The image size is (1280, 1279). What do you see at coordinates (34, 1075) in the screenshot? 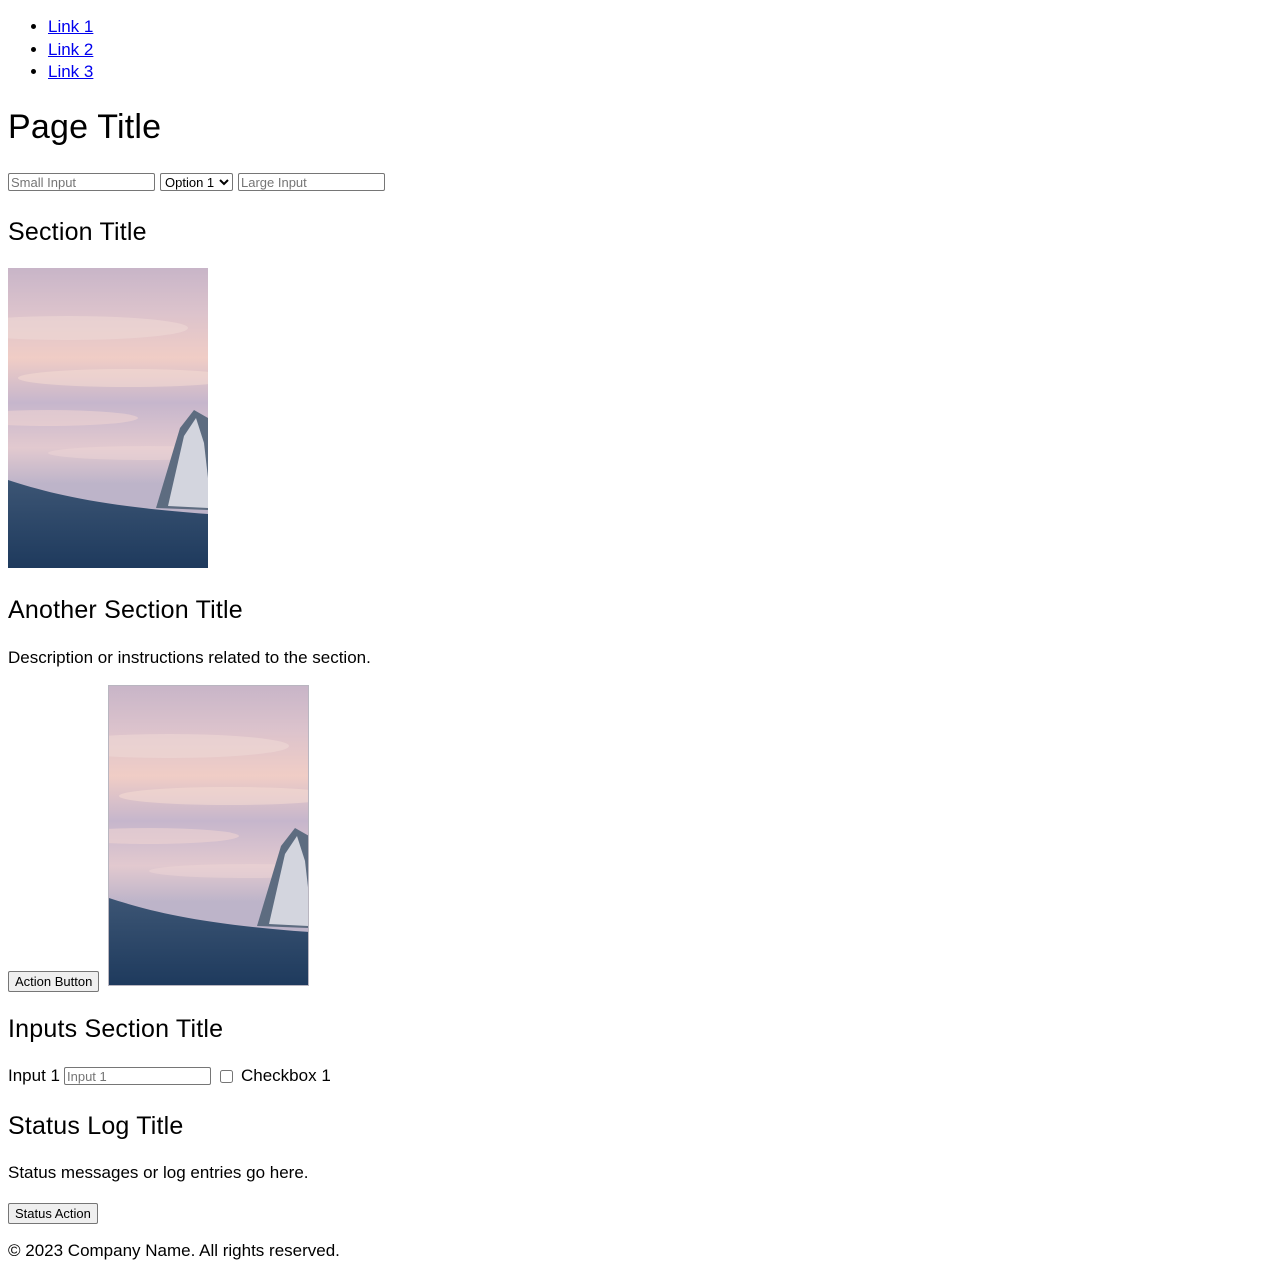
I see `input-label: Input 1` at bounding box center [34, 1075].